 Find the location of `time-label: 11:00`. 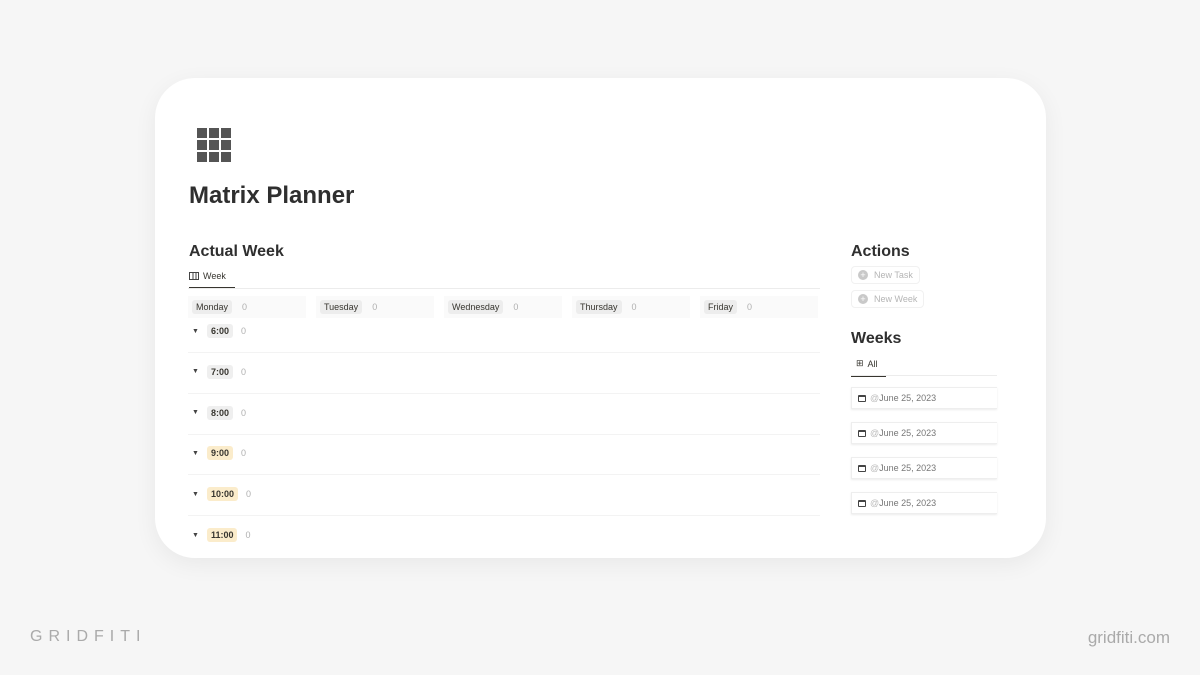

time-label: 11:00 is located at coordinates (222, 535).